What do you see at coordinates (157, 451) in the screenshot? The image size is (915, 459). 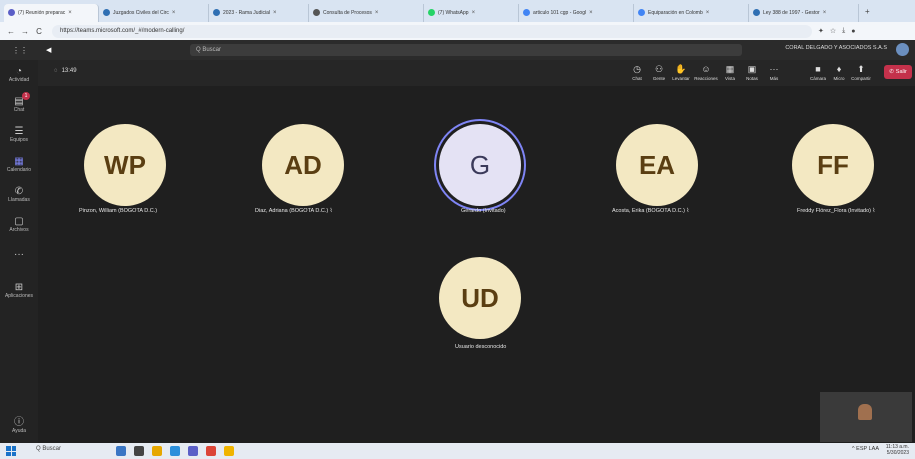 I see `taskbar-explorer-icon` at bounding box center [157, 451].